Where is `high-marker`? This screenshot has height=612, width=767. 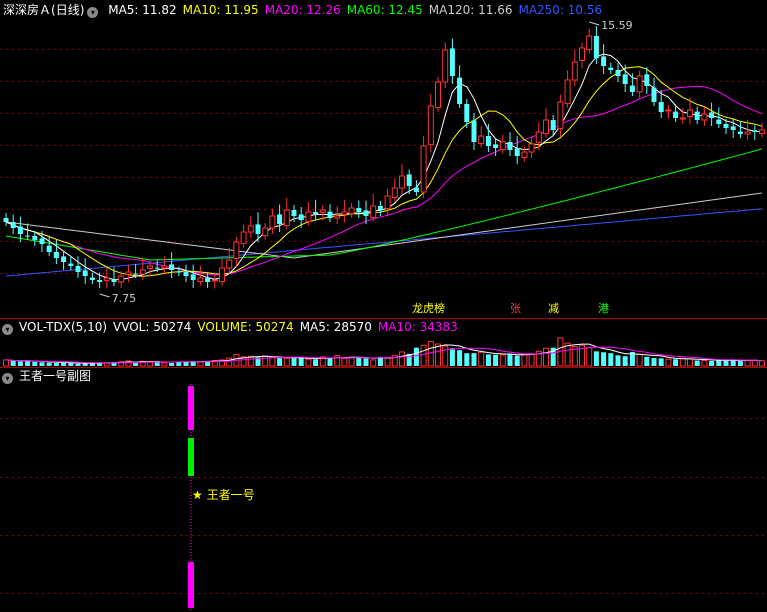 high-marker is located at coordinates (594, 23).